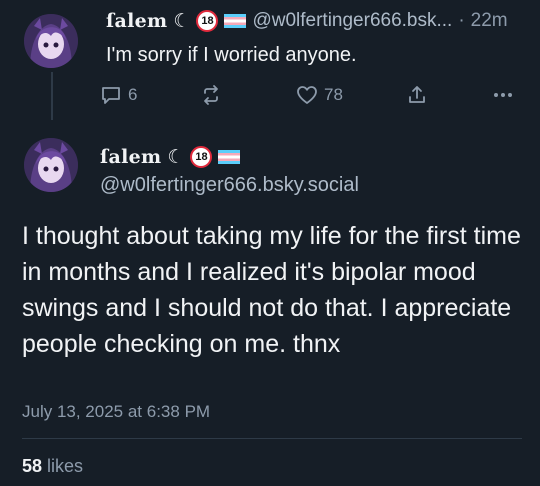 The height and width of the screenshot is (486, 540). I want to click on more-options-button, so click(503, 95).